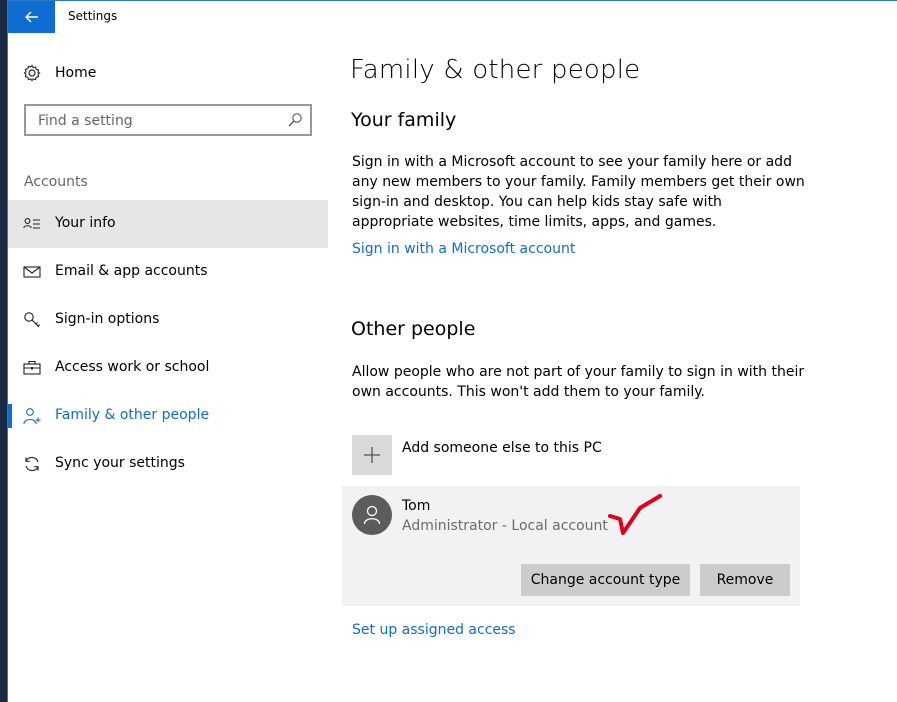  I want to click on sync-icon, so click(32, 464).